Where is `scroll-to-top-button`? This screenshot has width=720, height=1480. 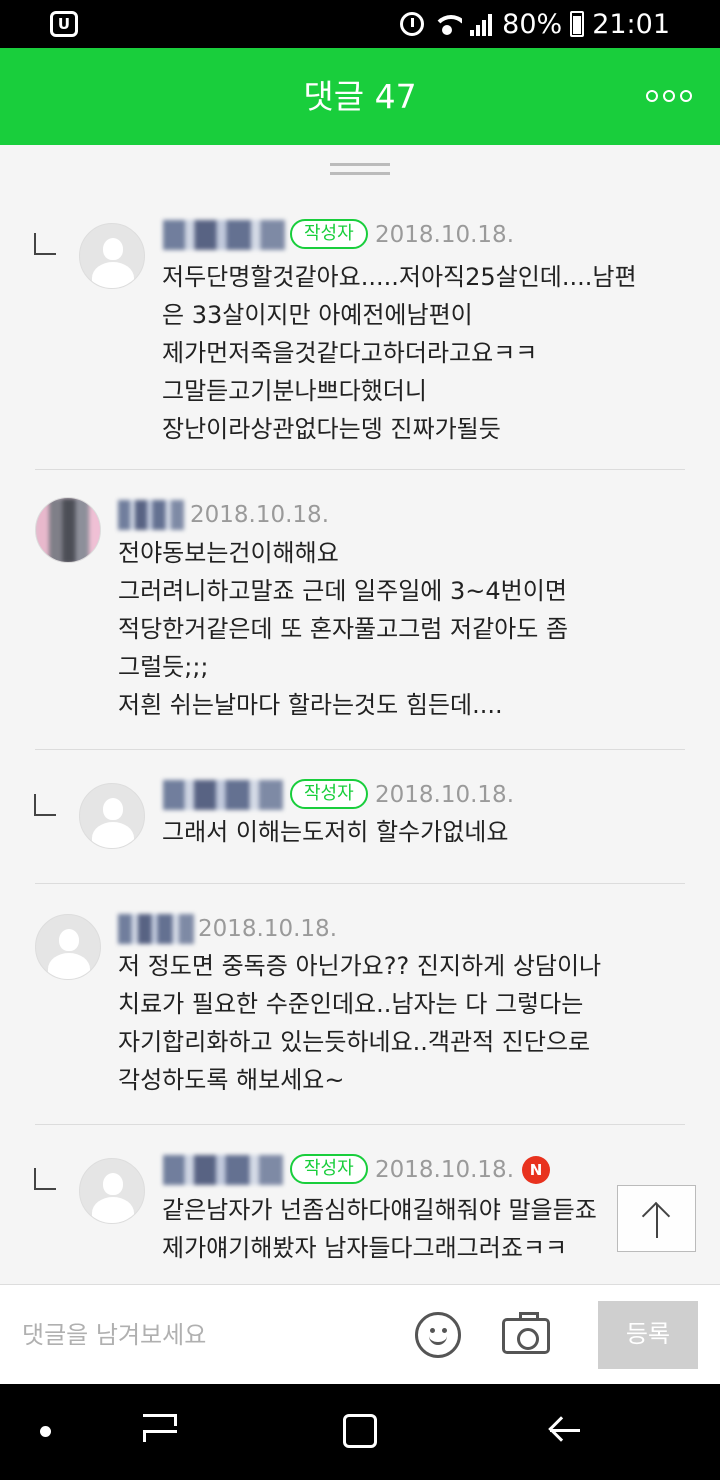 scroll-to-top-button is located at coordinates (656, 1218).